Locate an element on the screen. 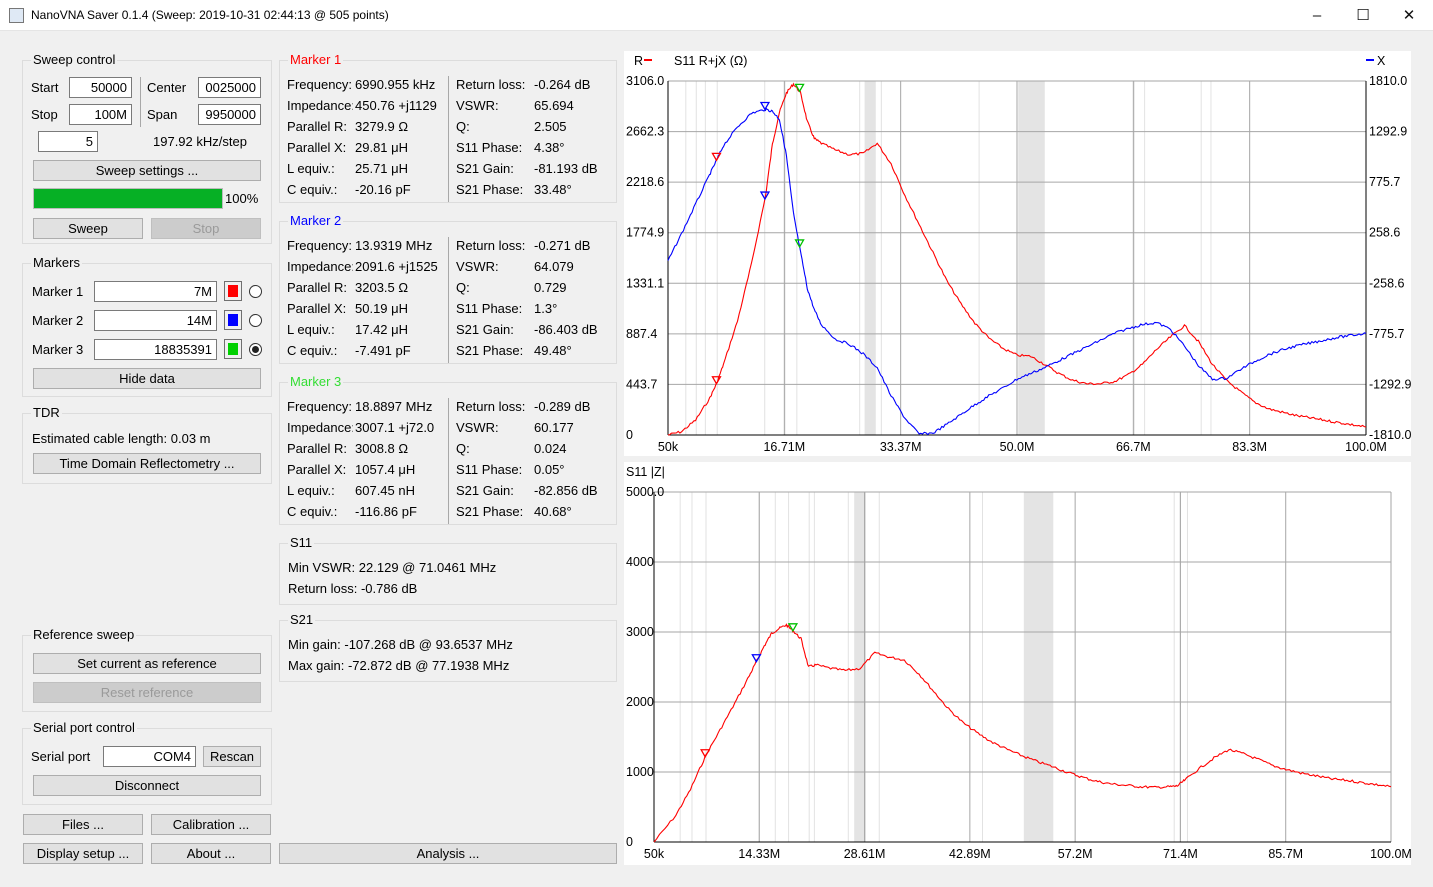 This screenshot has width=1433, height=887. marker-3-field-label: VSWR: is located at coordinates (477, 427).